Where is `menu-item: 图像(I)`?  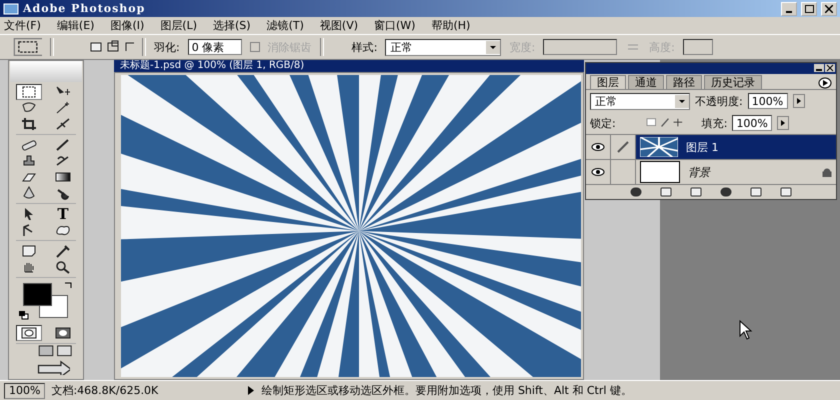
menu-item: 图像(I) is located at coordinates (127, 25).